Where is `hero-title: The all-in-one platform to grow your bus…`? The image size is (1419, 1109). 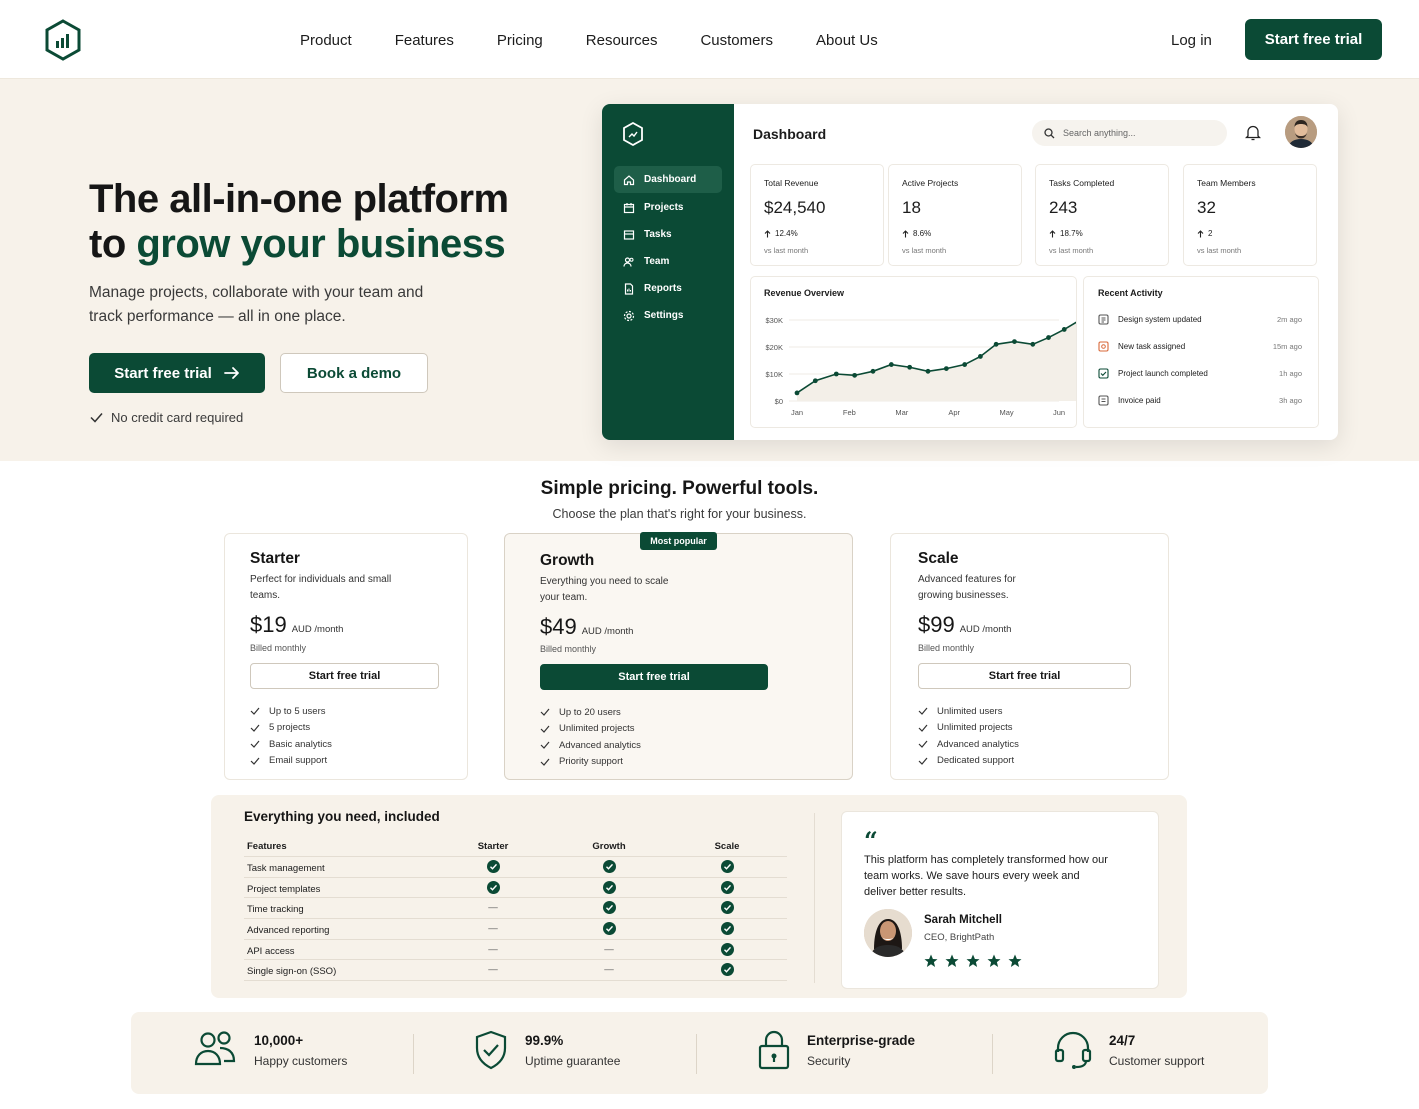
hero-title: The all-in-one platform to grow your bus… is located at coordinates (299, 222).